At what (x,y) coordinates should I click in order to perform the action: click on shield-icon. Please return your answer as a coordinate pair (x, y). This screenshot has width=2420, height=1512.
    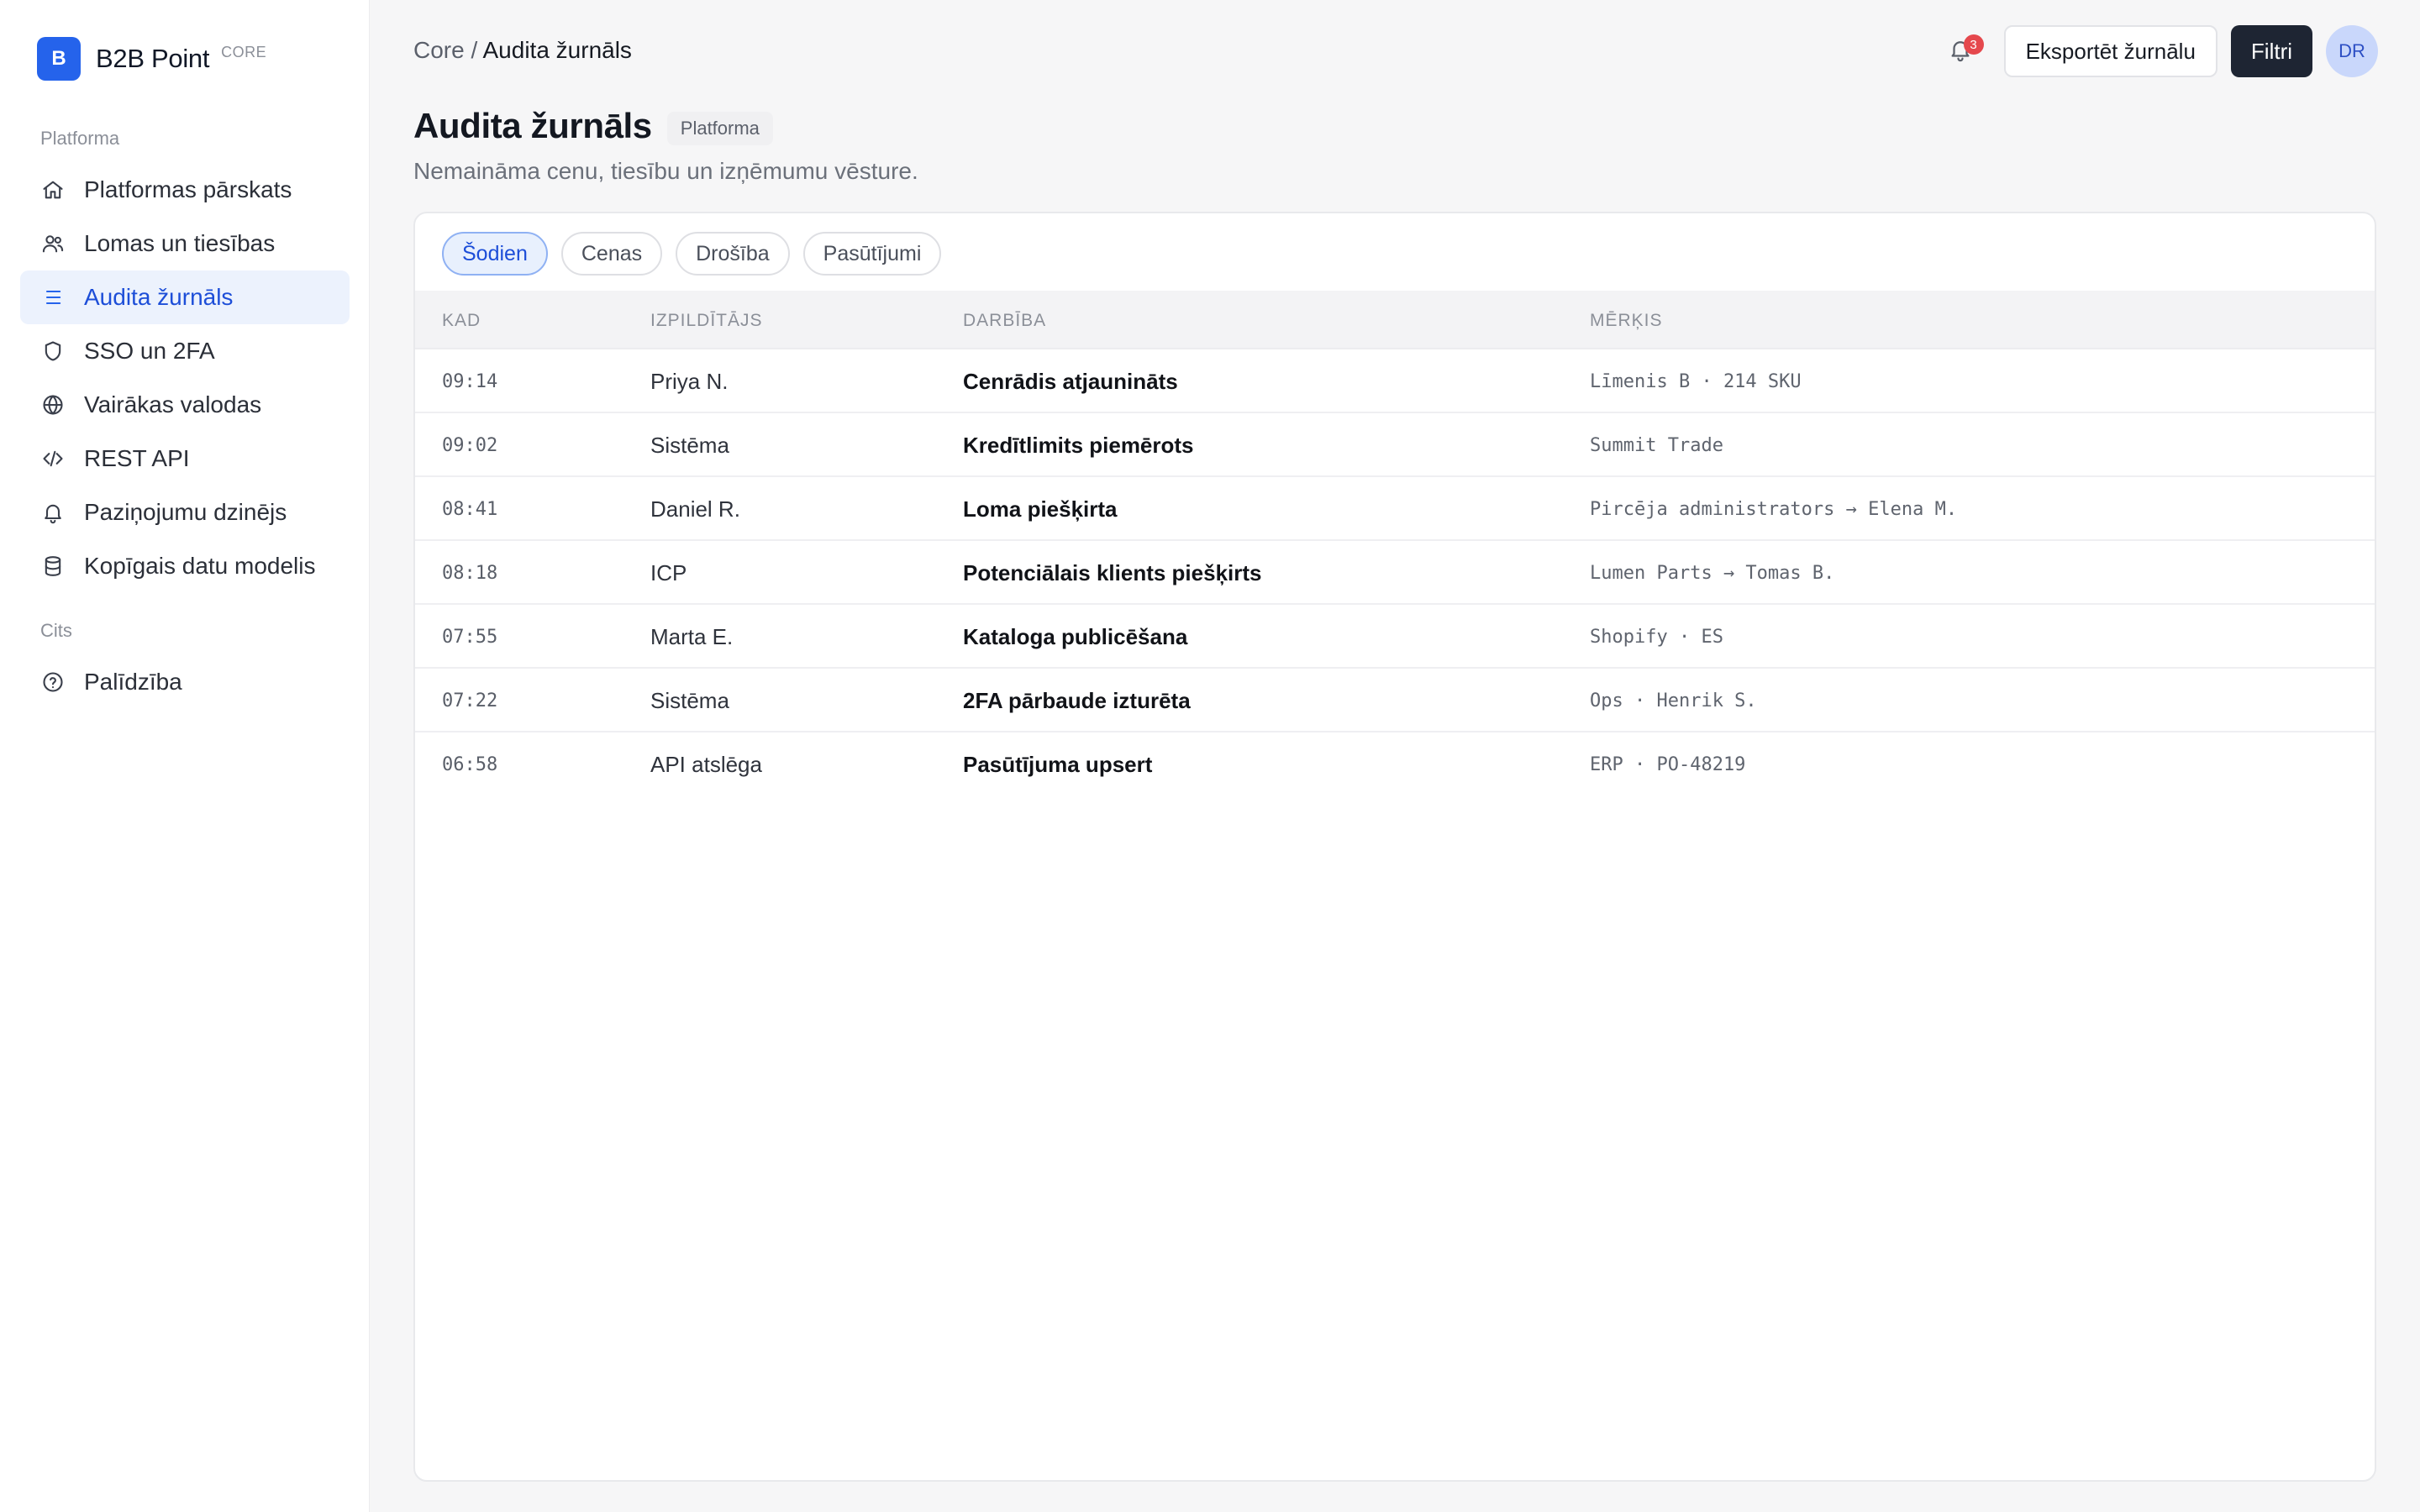
    Looking at the image, I should click on (53, 351).